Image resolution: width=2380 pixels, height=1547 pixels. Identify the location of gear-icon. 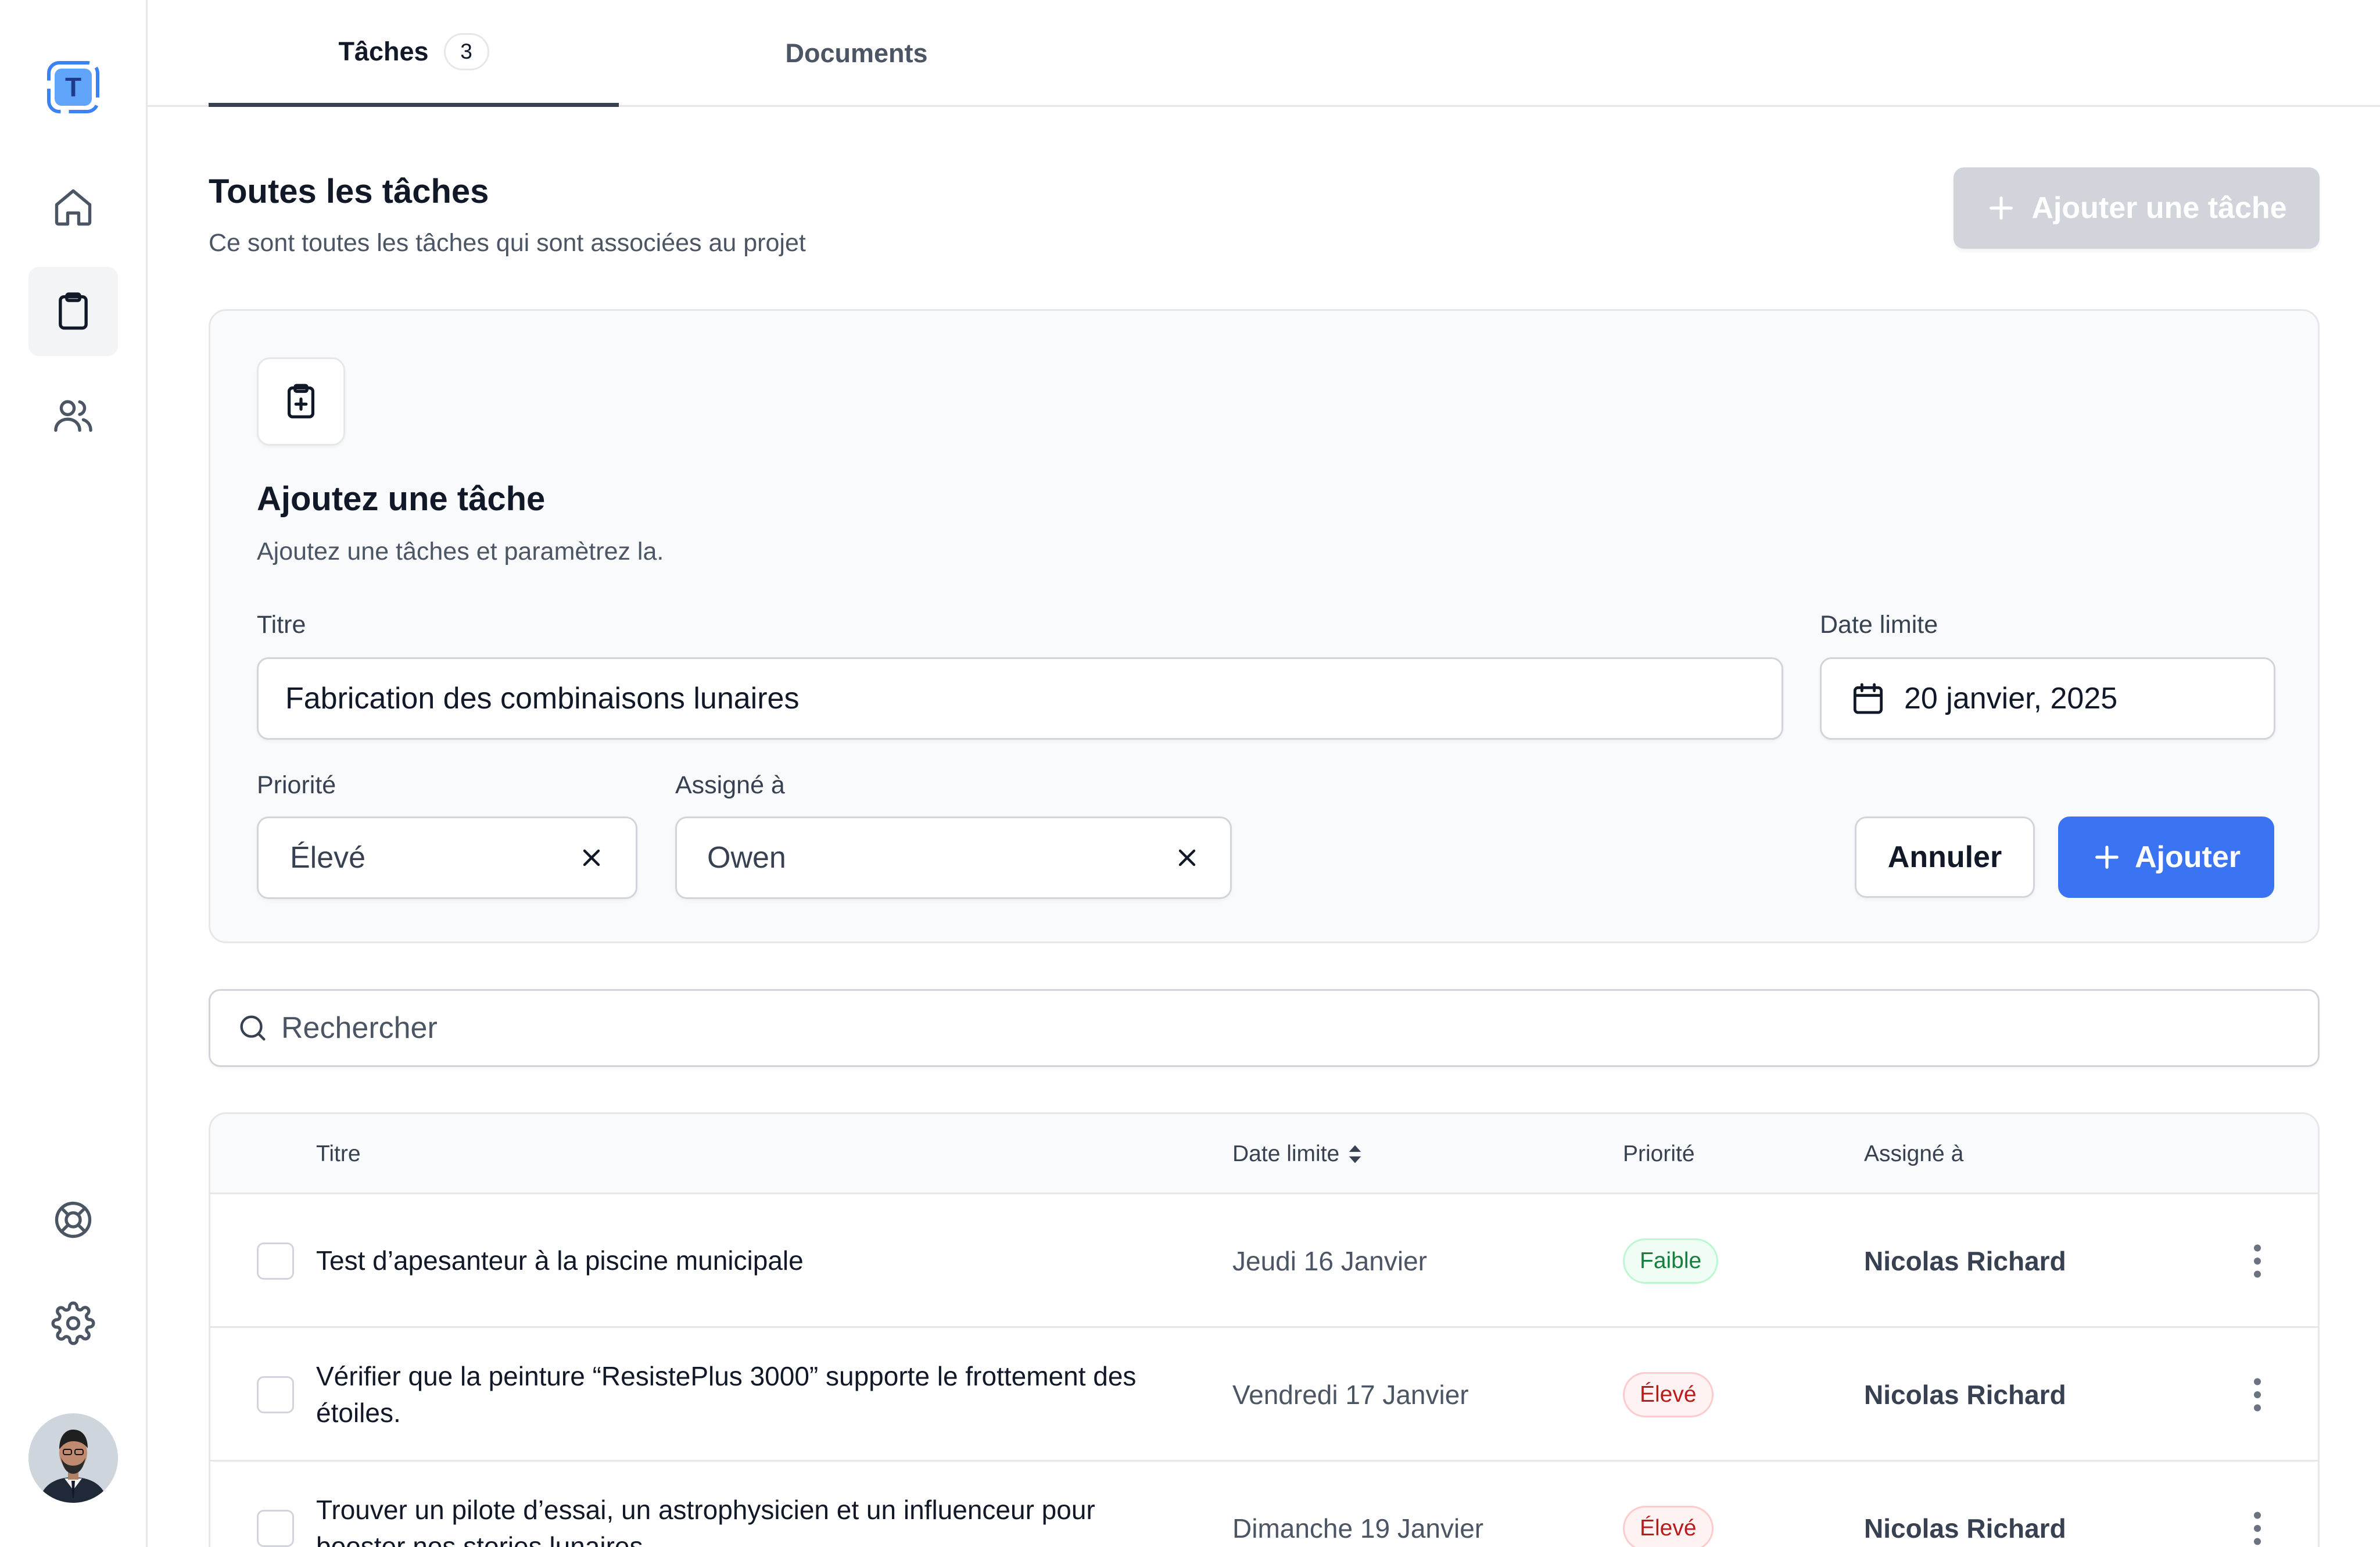
(73, 1323).